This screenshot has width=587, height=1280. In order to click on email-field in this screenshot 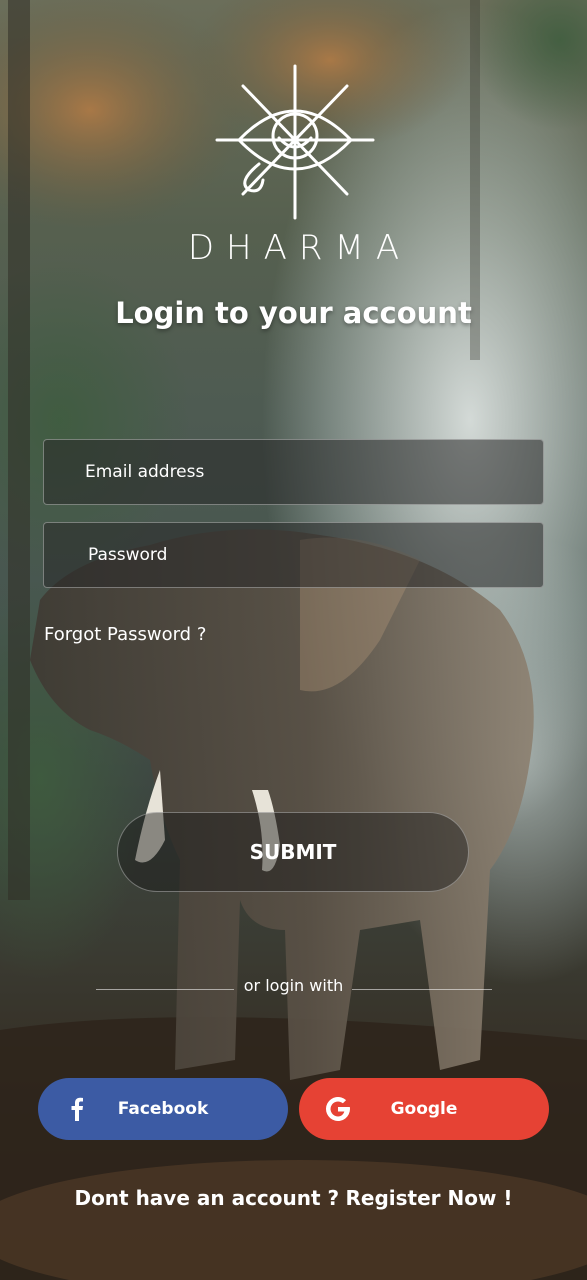, I will do `click(293, 472)`.